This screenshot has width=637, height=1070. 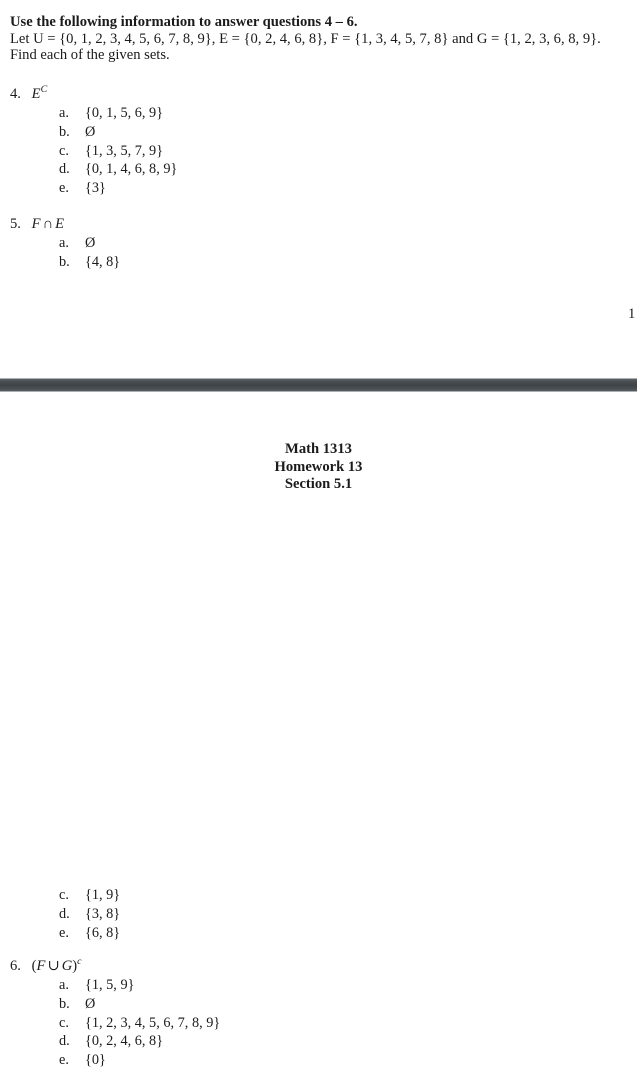 I want to click on list-item: a. Ø, so click(x=89, y=243).